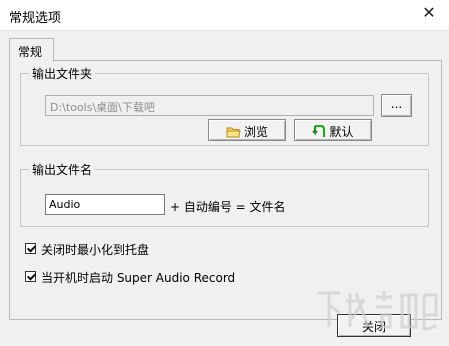 The width and height of the screenshot is (449, 346). I want to click on default-button-content: 默认, so click(333, 131).